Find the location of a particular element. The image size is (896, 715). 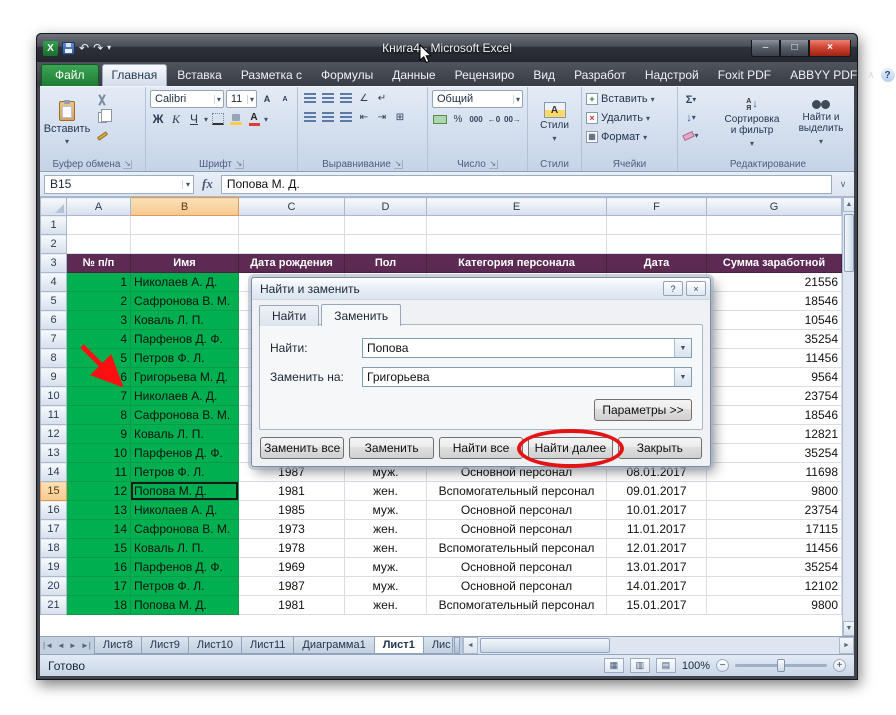

sheet-tab-Лис: Лис is located at coordinates (437, 645).